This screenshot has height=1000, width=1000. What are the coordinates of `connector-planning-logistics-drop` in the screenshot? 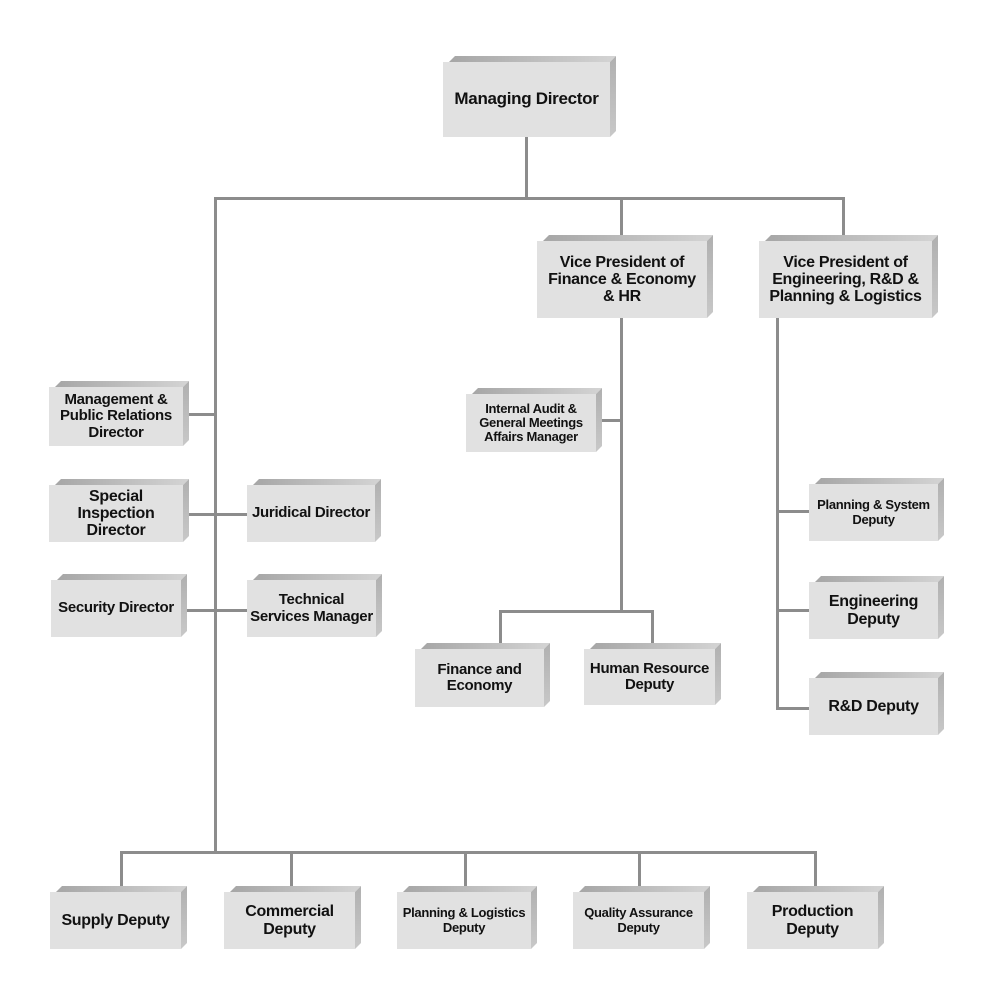 It's located at (465, 869).